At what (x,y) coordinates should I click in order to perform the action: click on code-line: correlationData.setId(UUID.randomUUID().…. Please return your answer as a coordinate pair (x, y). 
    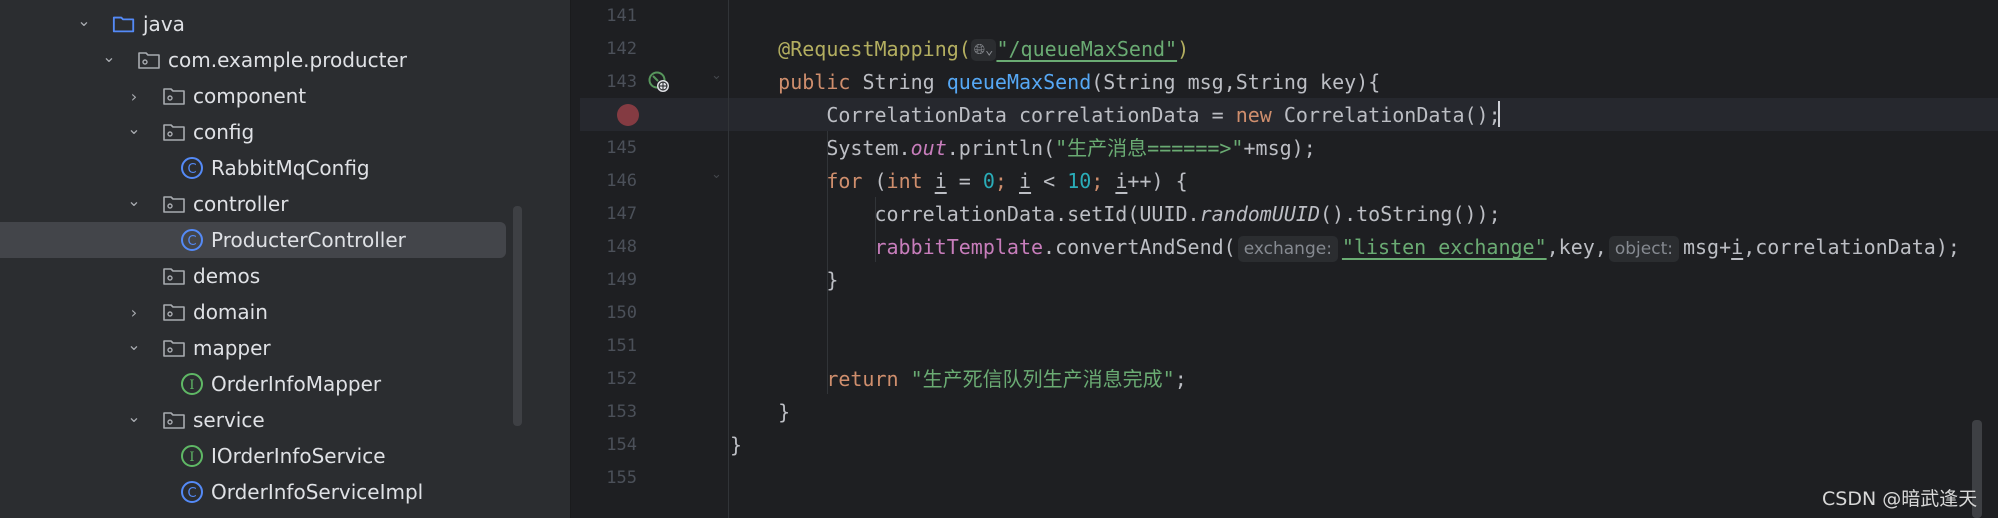
    Looking at the image, I should click on (1187, 214).